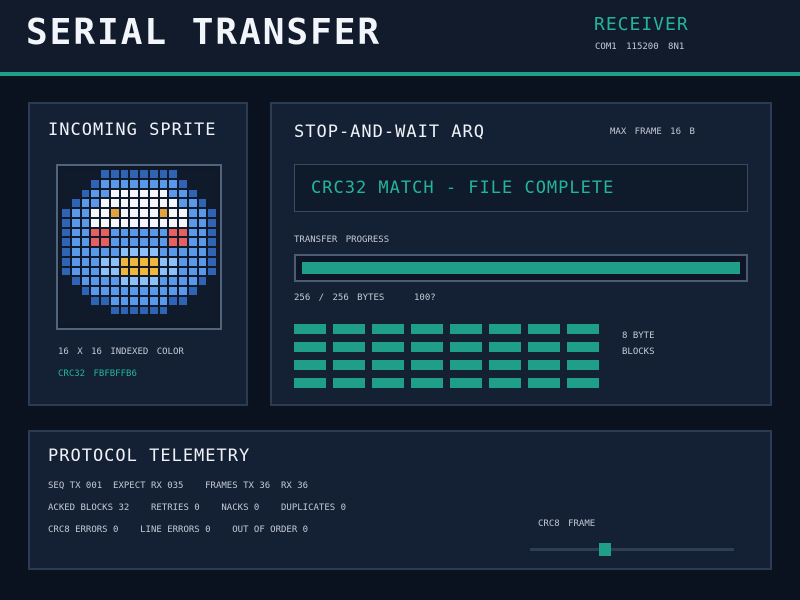 The image size is (800, 600). Describe the element at coordinates (632, 549) in the screenshot. I see `crc8-frame-slider` at that location.